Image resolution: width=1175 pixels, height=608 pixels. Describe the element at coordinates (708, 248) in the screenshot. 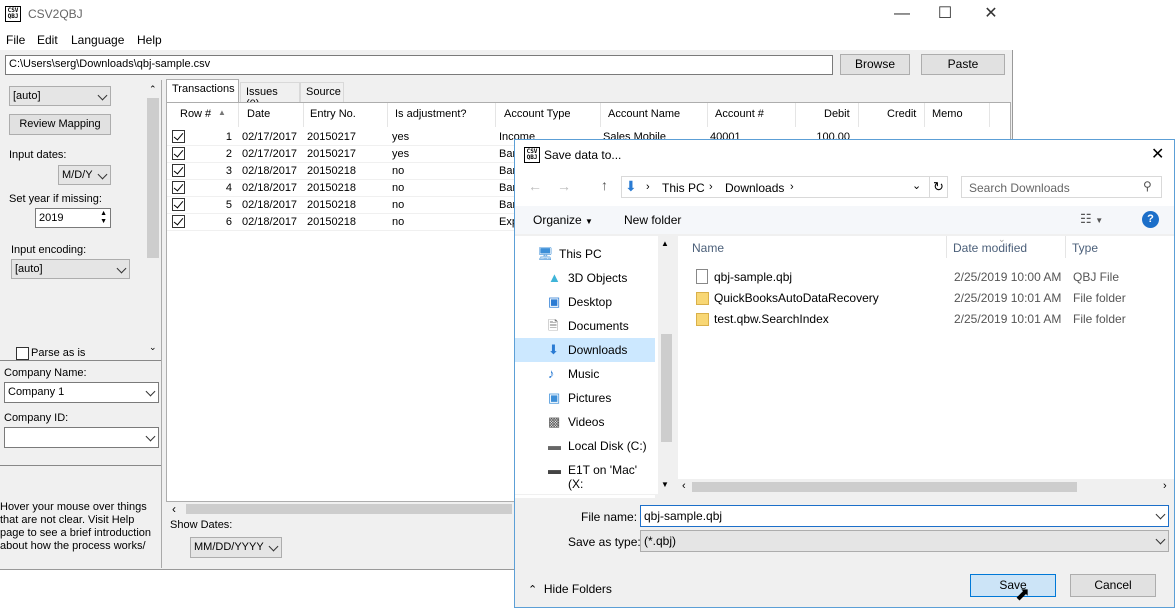

I see `col-name: Name` at that location.